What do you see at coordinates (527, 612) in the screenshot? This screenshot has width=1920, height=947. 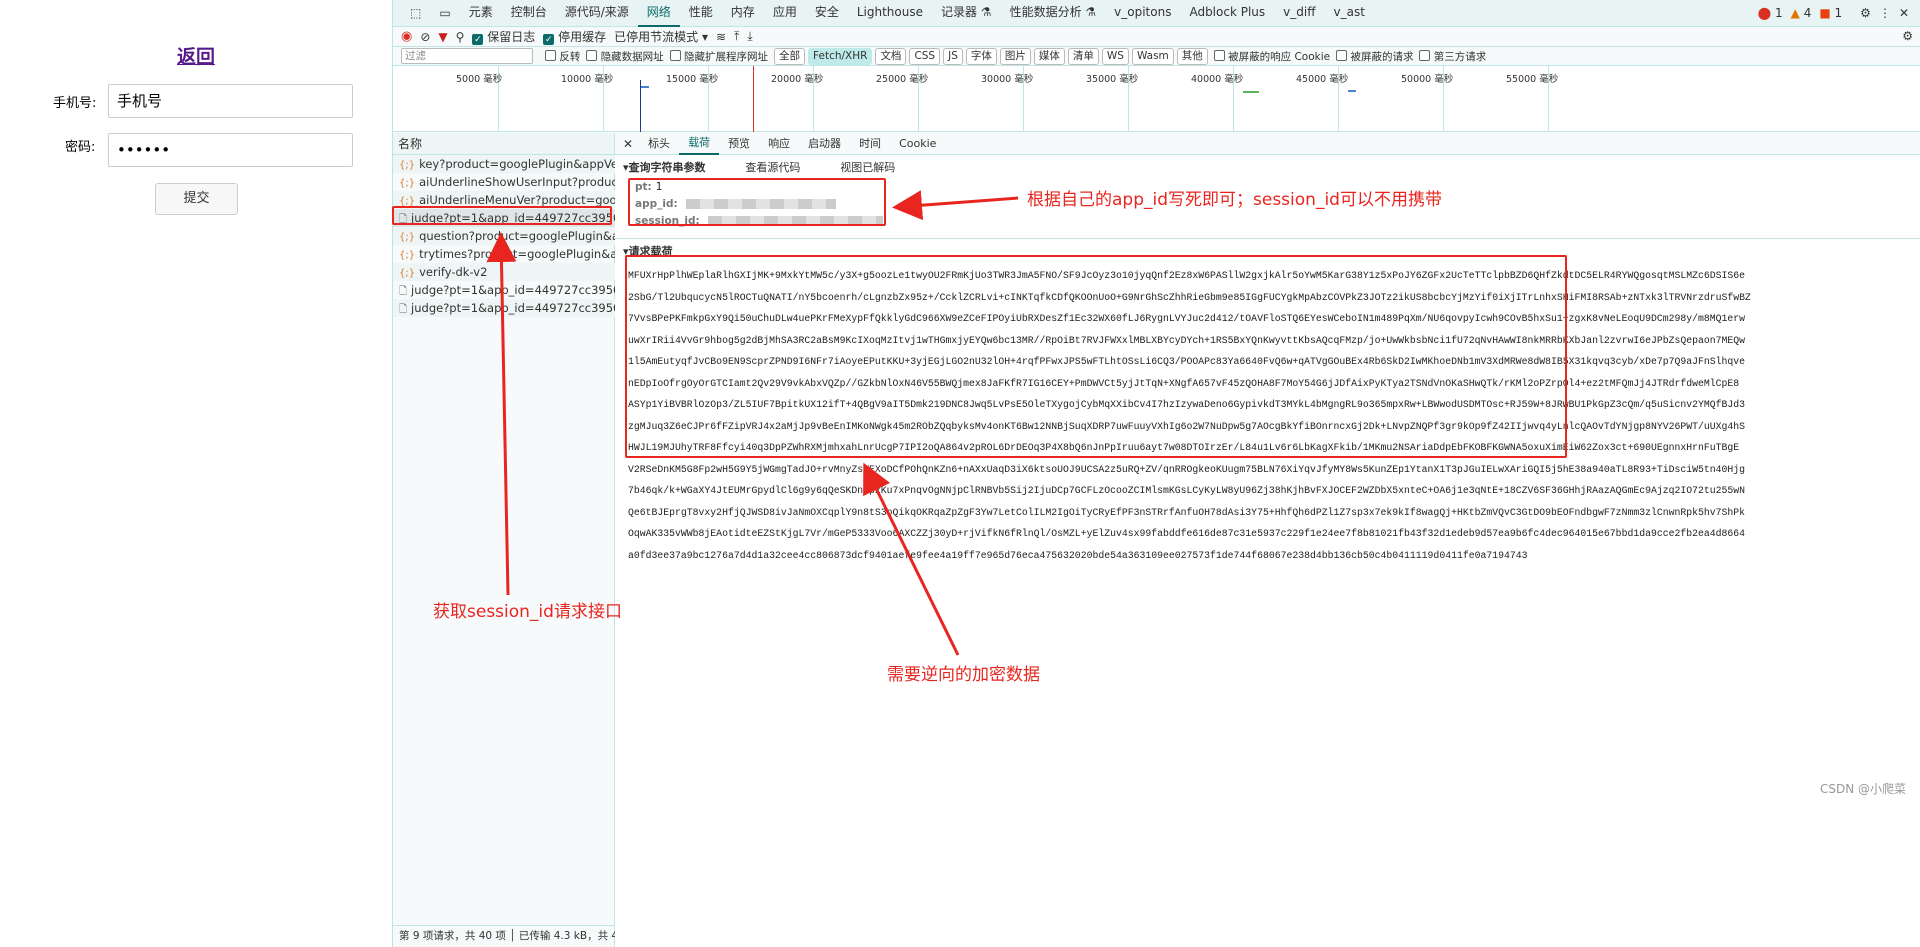 I see `annotation-session-request: 获取session_id请求接口` at bounding box center [527, 612].